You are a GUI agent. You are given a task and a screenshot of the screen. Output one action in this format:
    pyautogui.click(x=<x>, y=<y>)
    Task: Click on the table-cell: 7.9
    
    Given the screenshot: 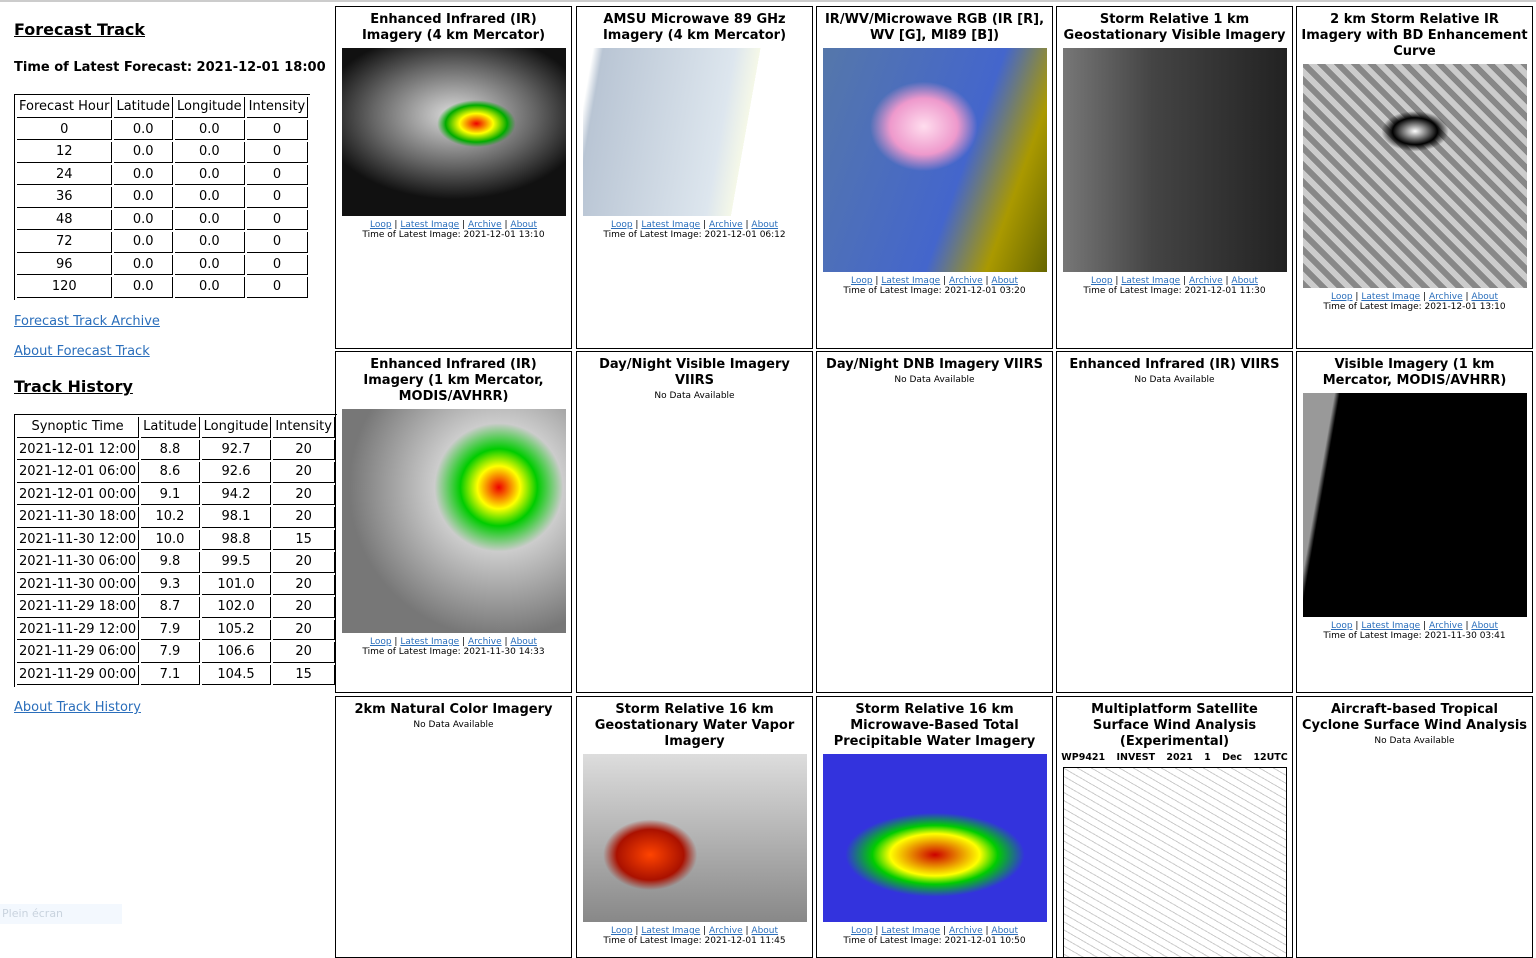 What is the action you would take?
    pyautogui.click(x=170, y=629)
    